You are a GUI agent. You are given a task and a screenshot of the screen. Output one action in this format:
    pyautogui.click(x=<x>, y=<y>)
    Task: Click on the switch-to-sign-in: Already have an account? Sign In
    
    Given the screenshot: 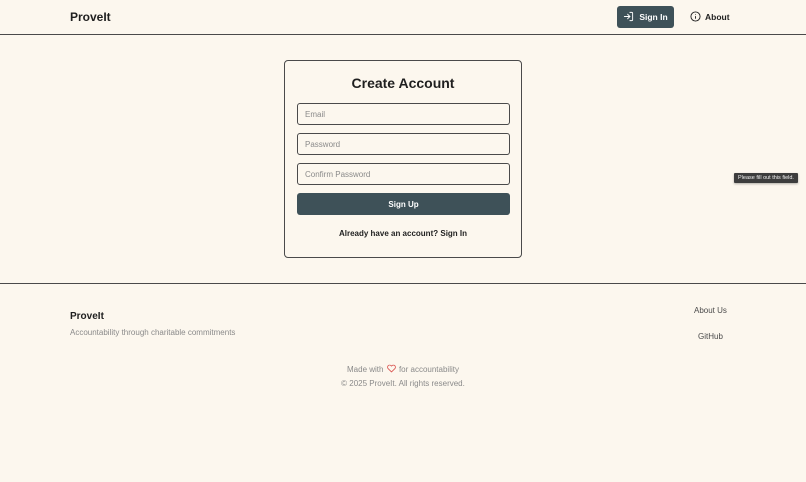 What is the action you would take?
    pyautogui.click(x=403, y=233)
    